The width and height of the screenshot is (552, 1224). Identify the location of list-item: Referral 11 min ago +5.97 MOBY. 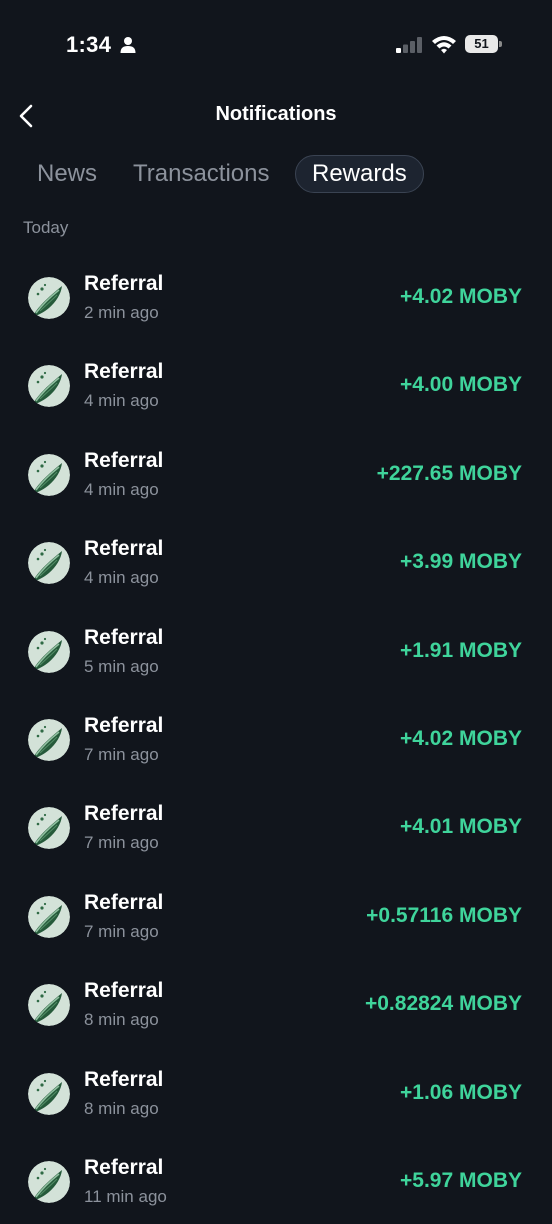
(276, 1180).